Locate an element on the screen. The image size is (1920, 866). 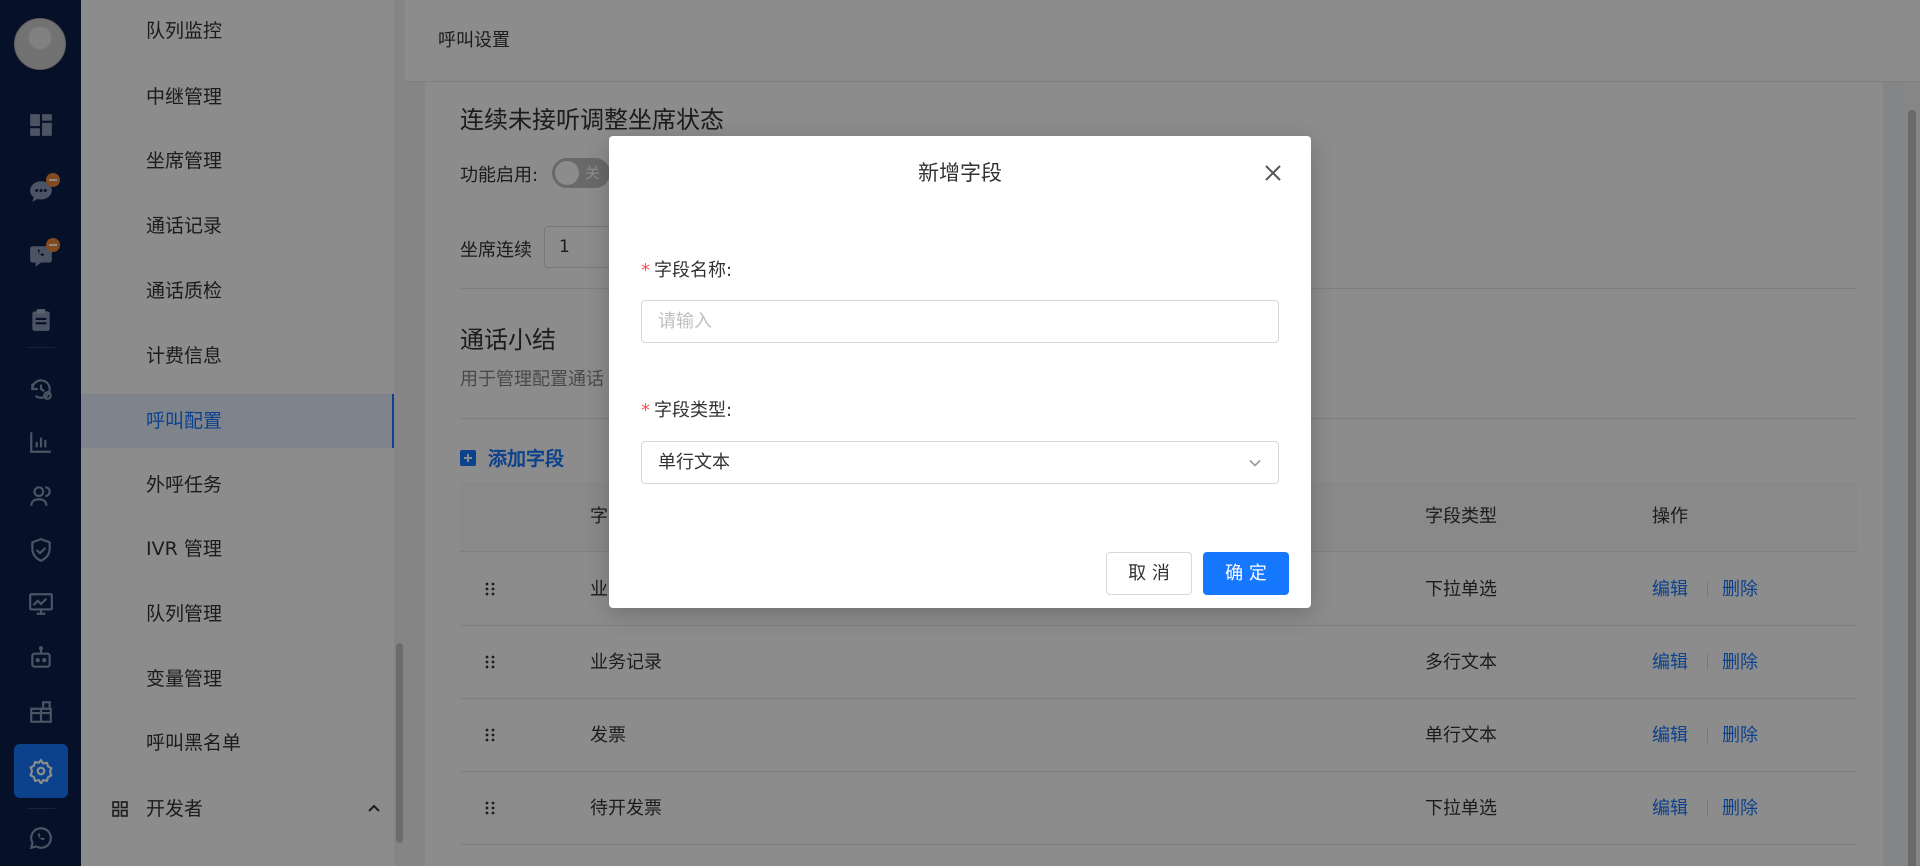
field-type-label: * 字段类型: is located at coordinates (686, 409).